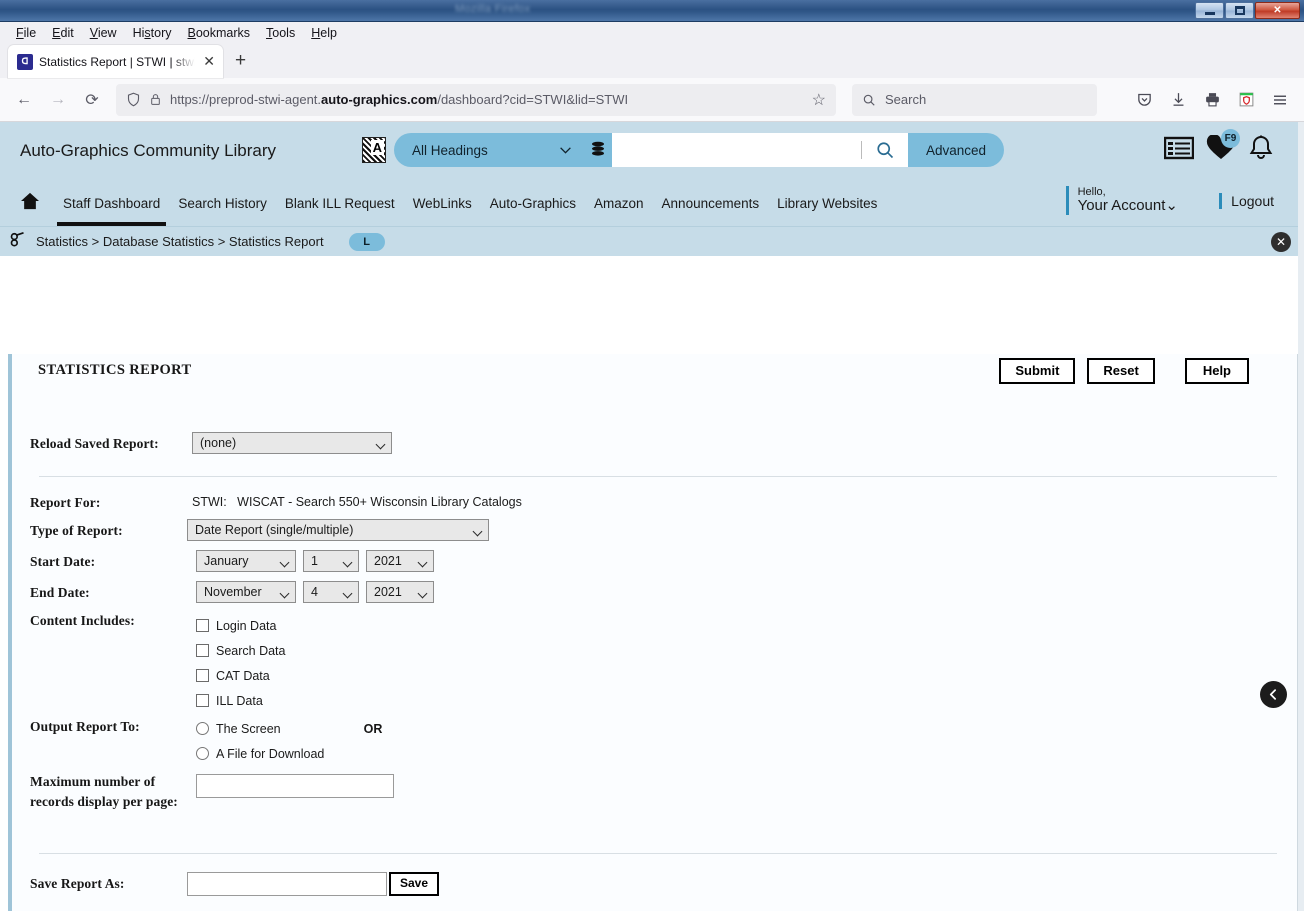 The image size is (1304, 911). I want to click on save-report-as-label: Save Report As:, so click(77, 884).